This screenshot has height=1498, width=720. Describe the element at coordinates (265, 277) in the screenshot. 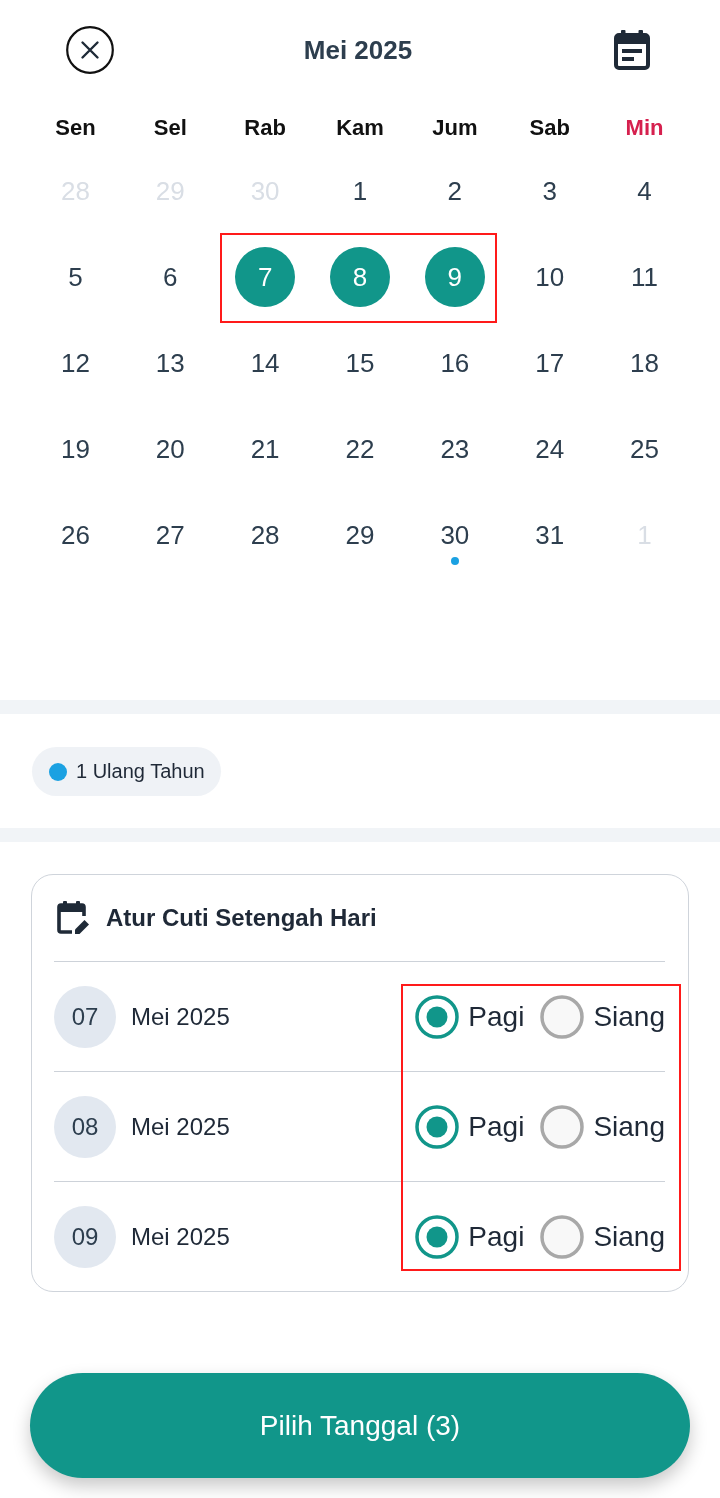

I see `calendar-day: 7` at that location.